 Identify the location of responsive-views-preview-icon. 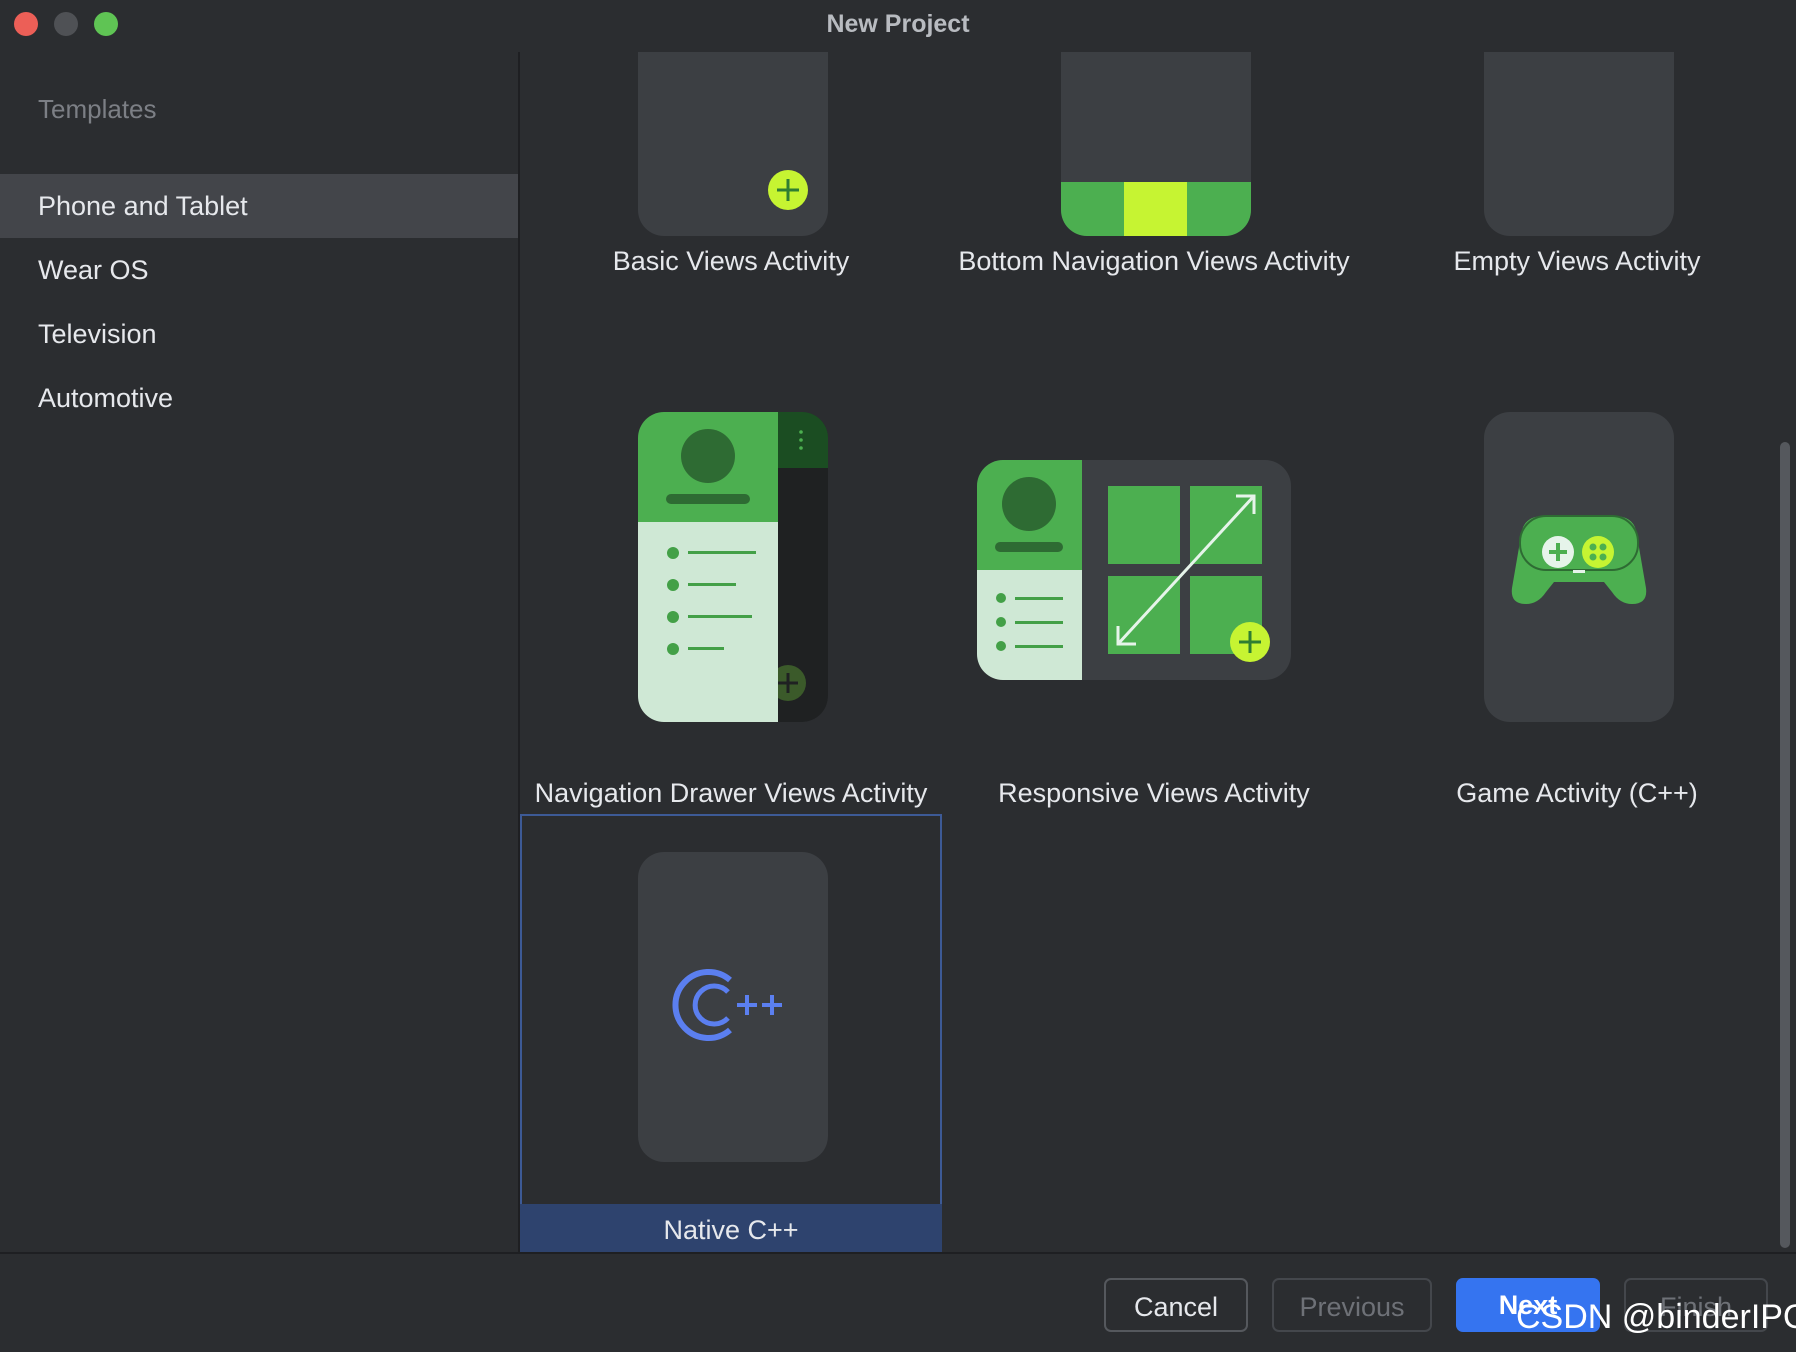
(1134, 570).